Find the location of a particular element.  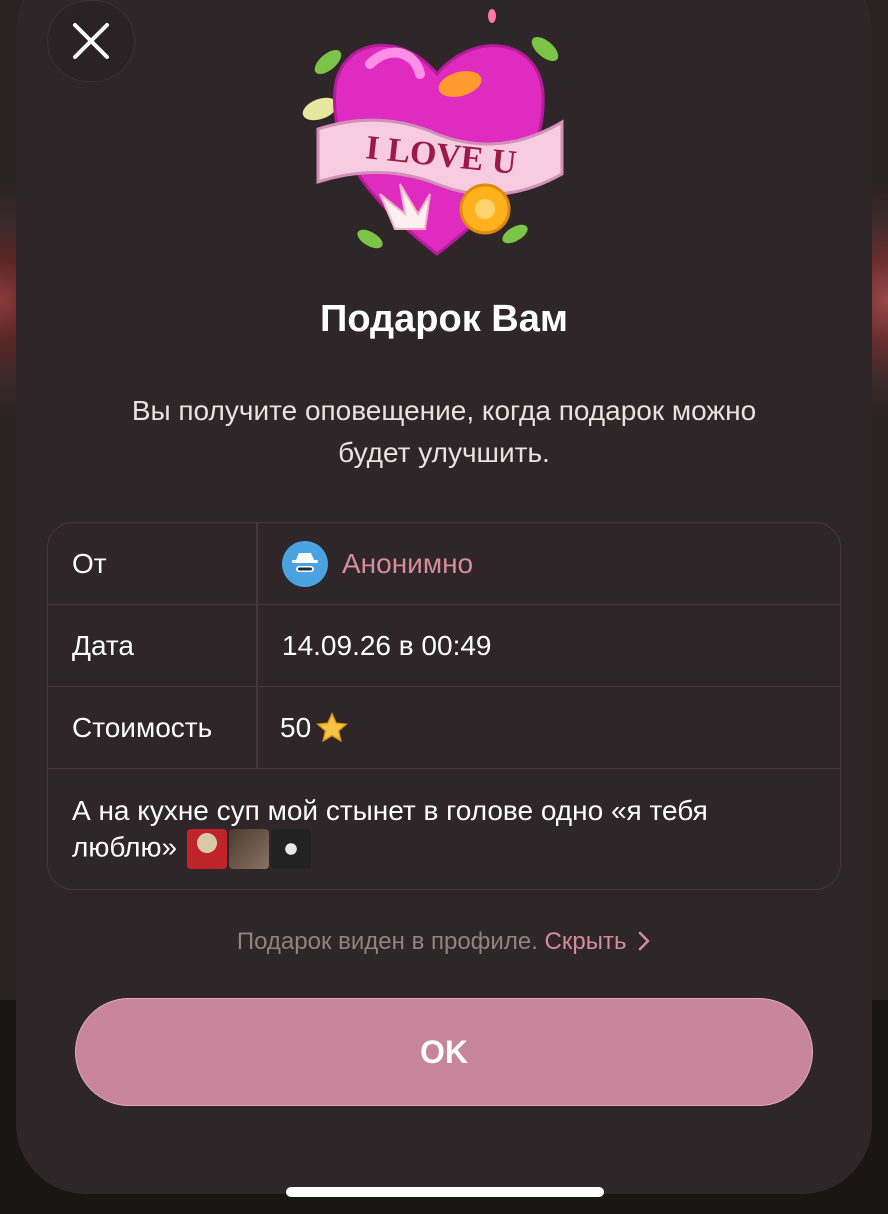

date-value: 14.09.26 в 00:49 is located at coordinates (387, 645).